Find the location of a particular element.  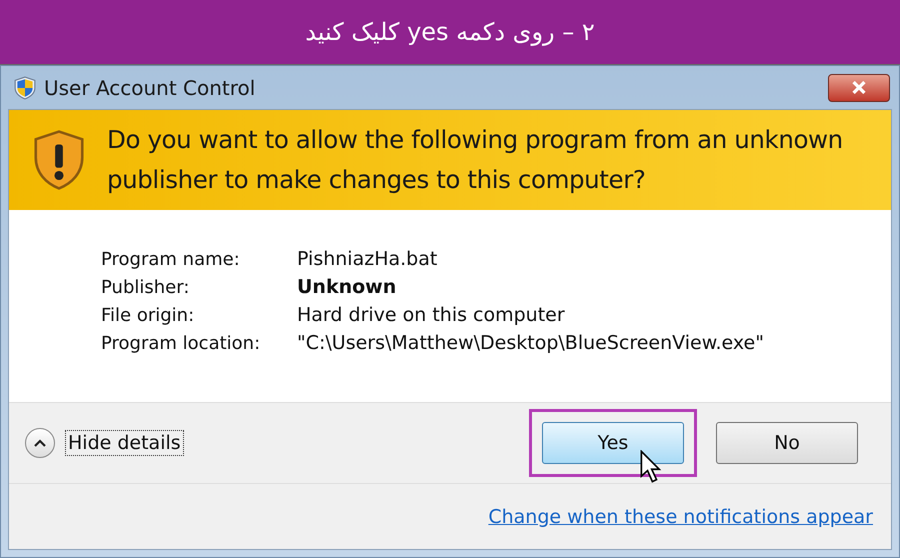

detail-label: File origin: is located at coordinates (148, 315).